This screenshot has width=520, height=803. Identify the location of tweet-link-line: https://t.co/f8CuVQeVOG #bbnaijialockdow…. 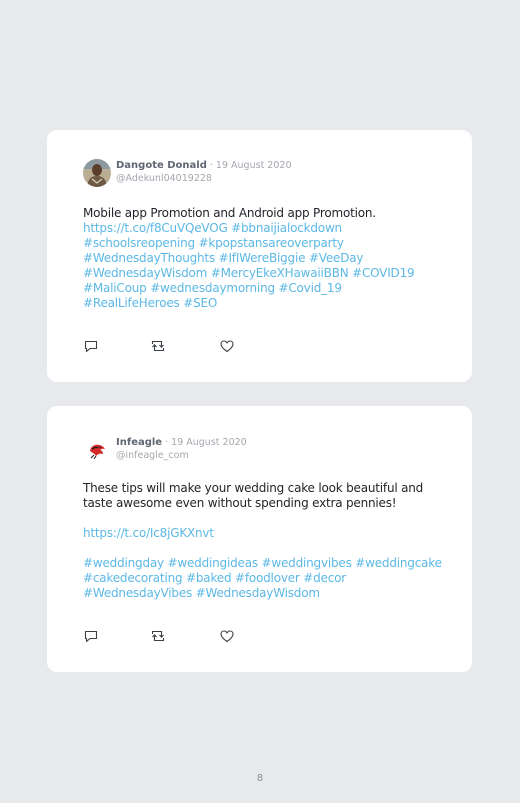
(270, 228).